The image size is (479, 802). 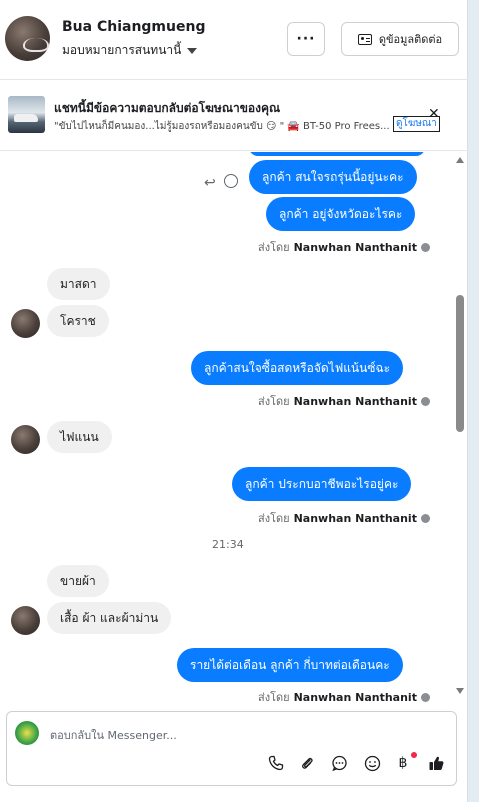 I want to click on ad-thumbnail, so click(x=26, y=114).